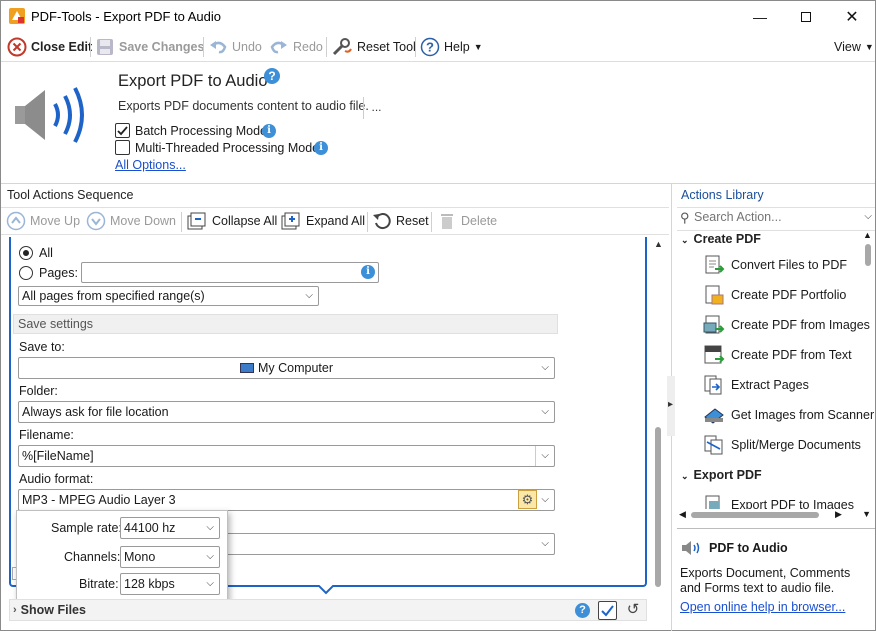 The width and height of the screenshot is (876, 631). What do you see at coordinates (796, 445) in the screenshot?
I see `library-item-label: Split/Merge Documents` at bounding box center [796, 445].